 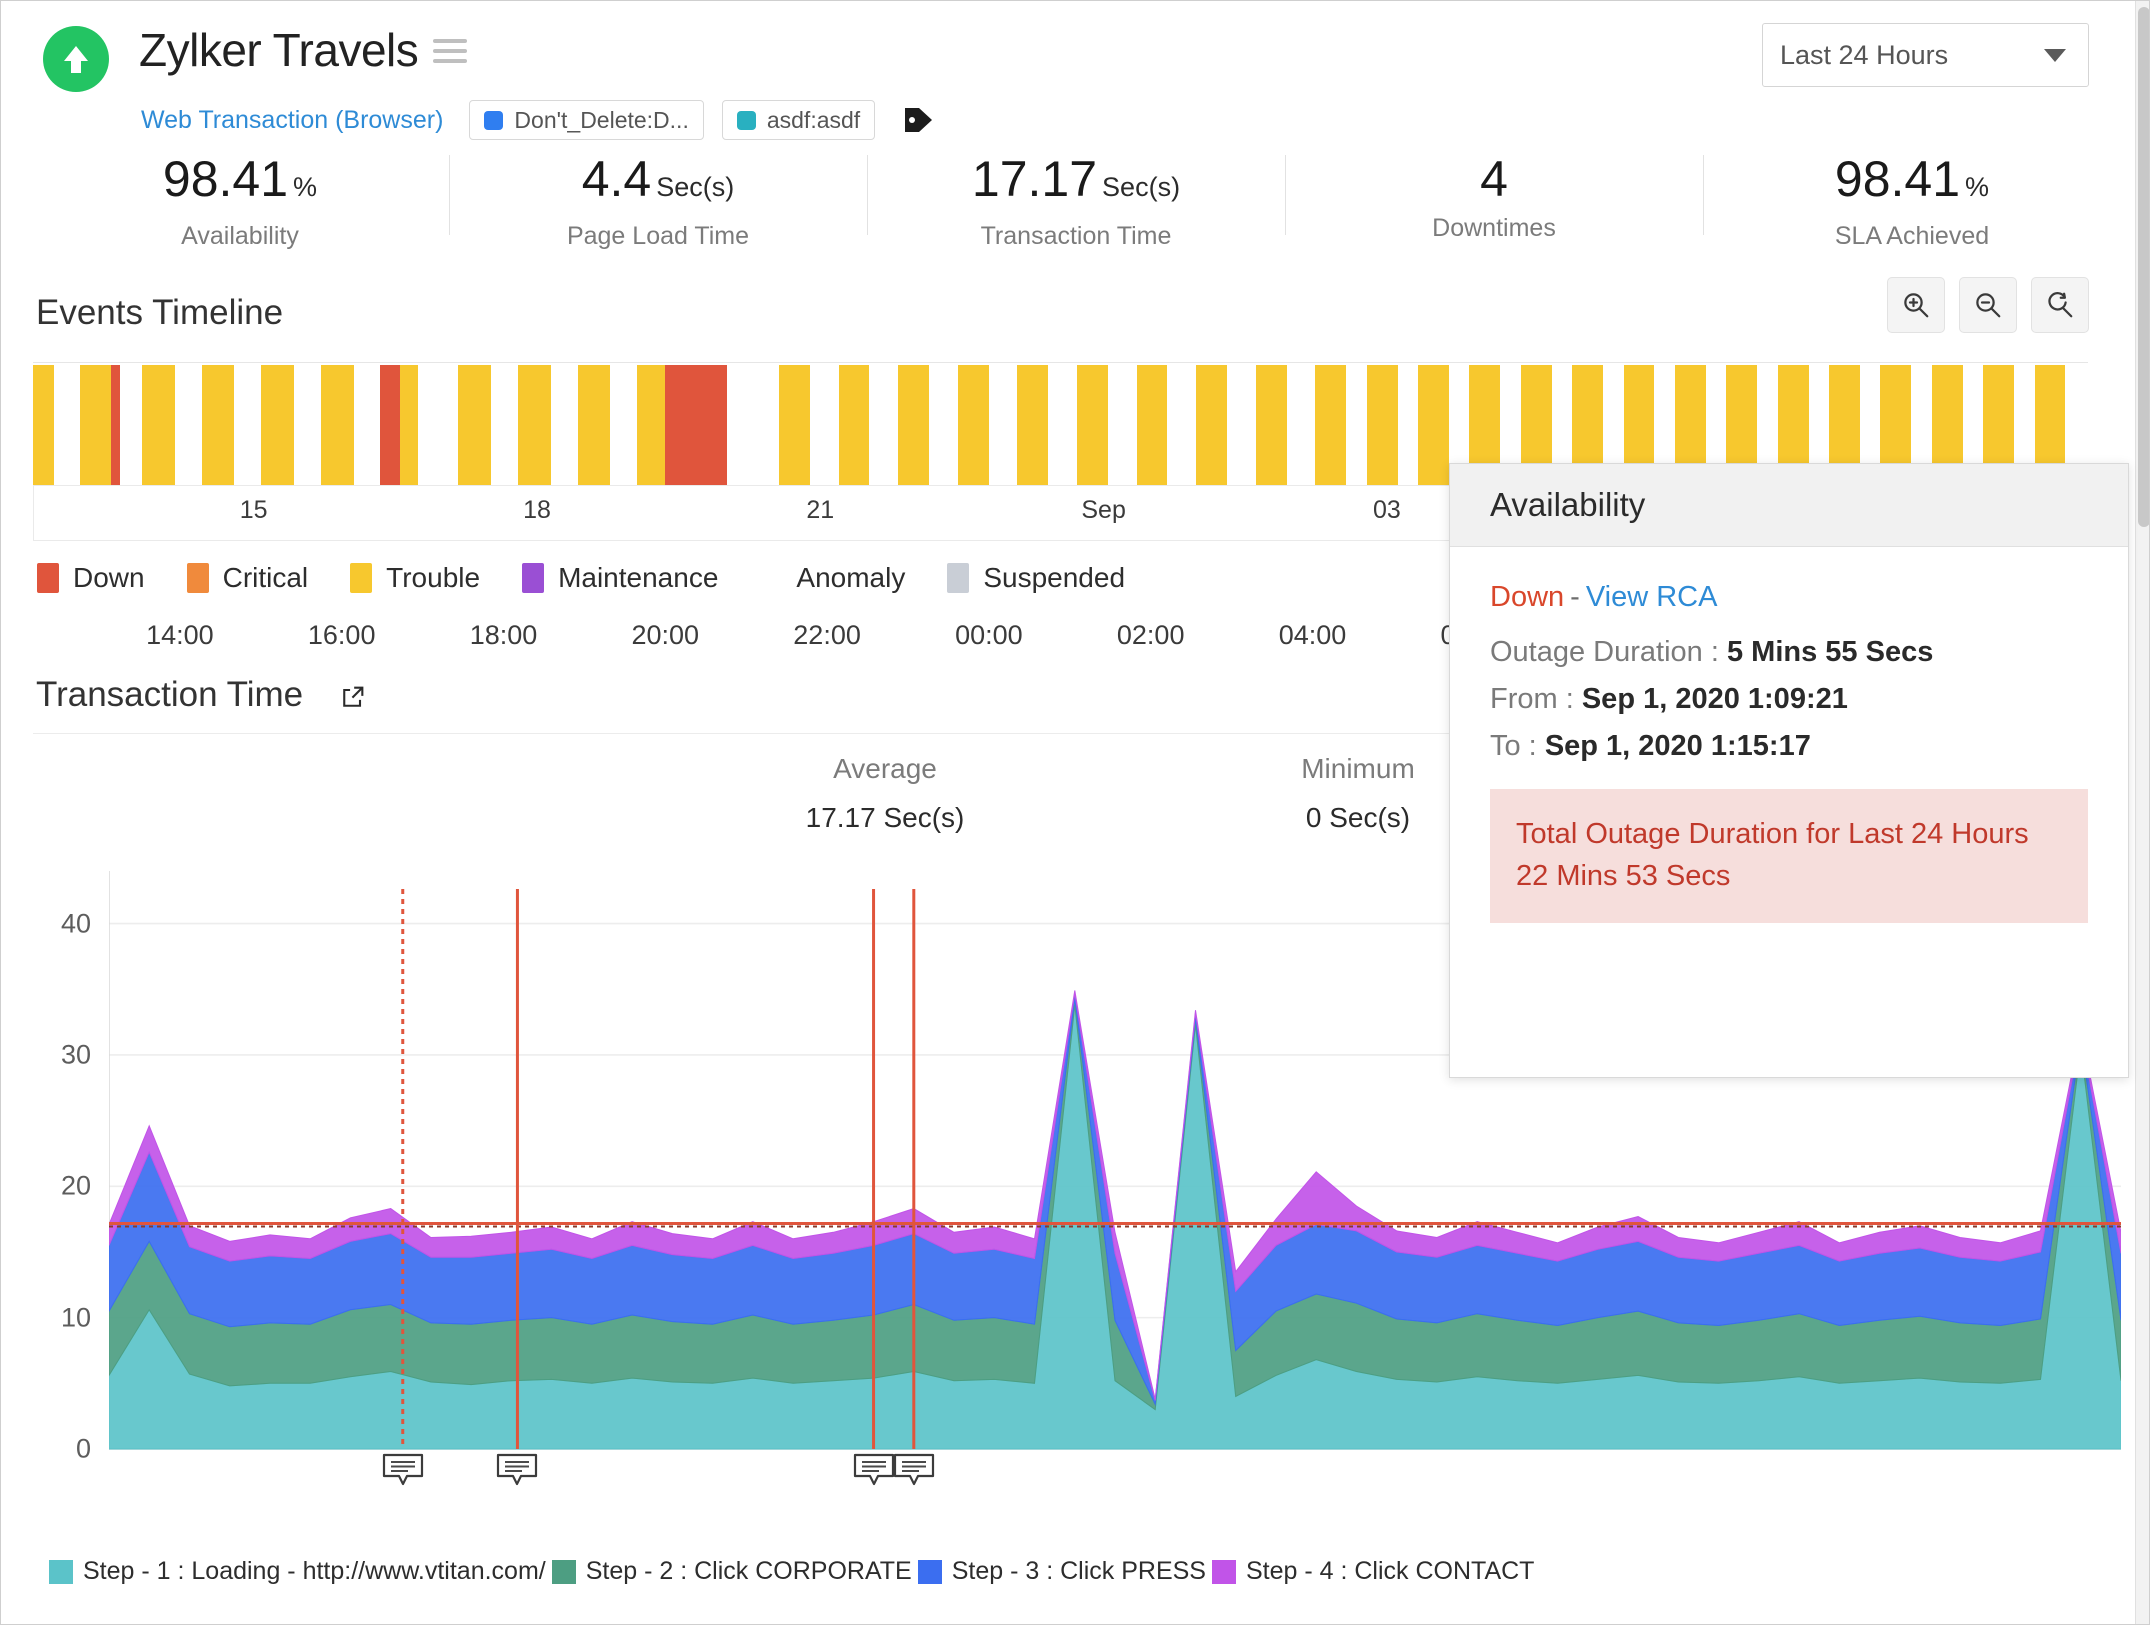 I want to click on legend-label: Down, so click(x=109, y=577).